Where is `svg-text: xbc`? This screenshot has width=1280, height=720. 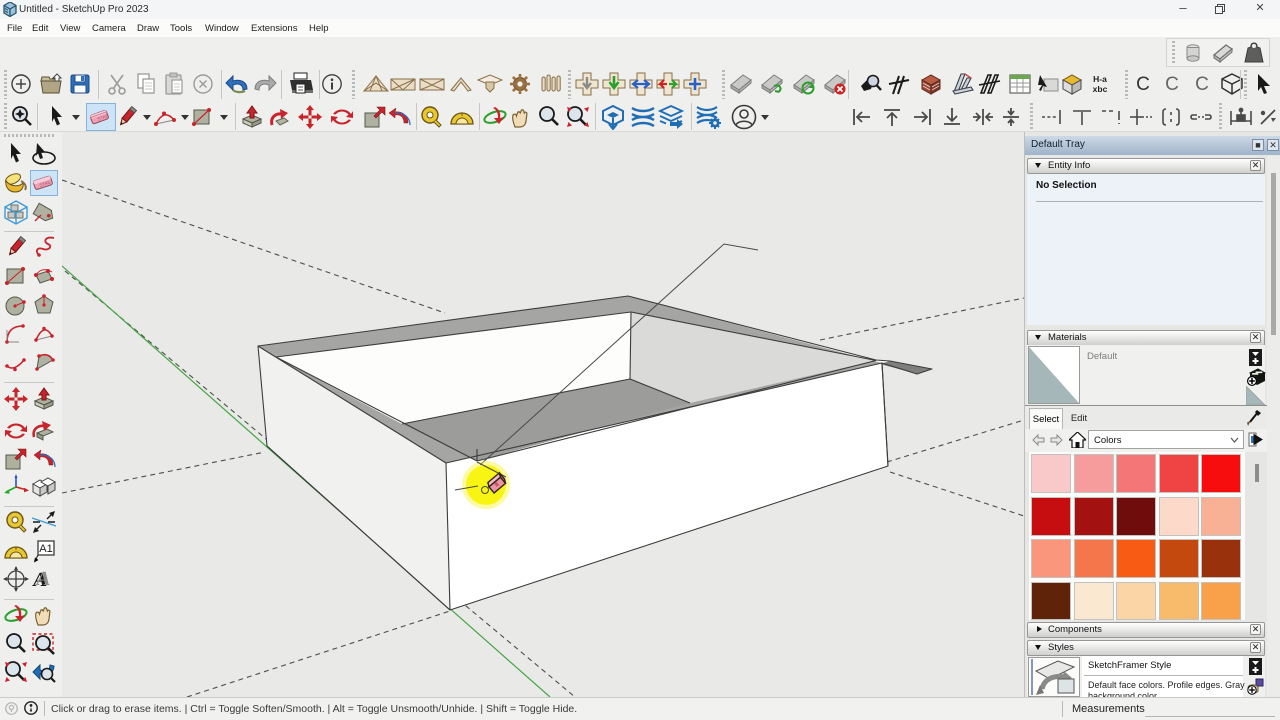
svg-text: xbc is located at coordinates (1100, 89).